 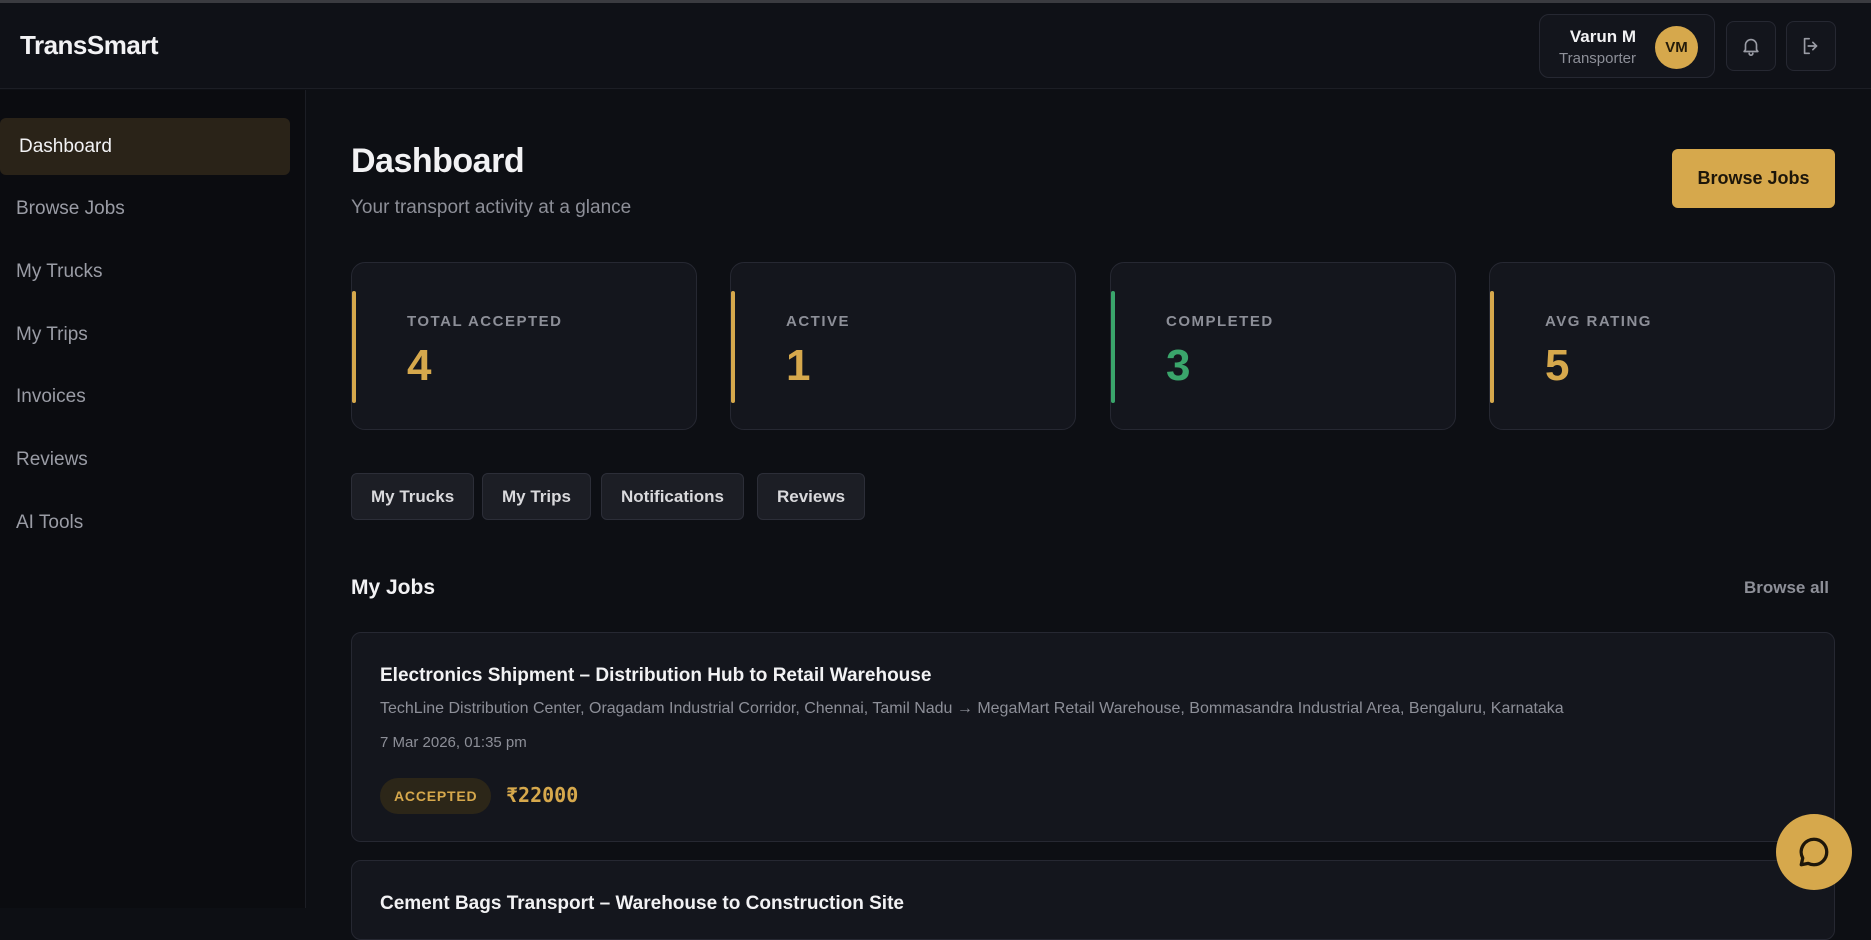 I want to click on stat-value: 3, so click(x=1178, y=365).